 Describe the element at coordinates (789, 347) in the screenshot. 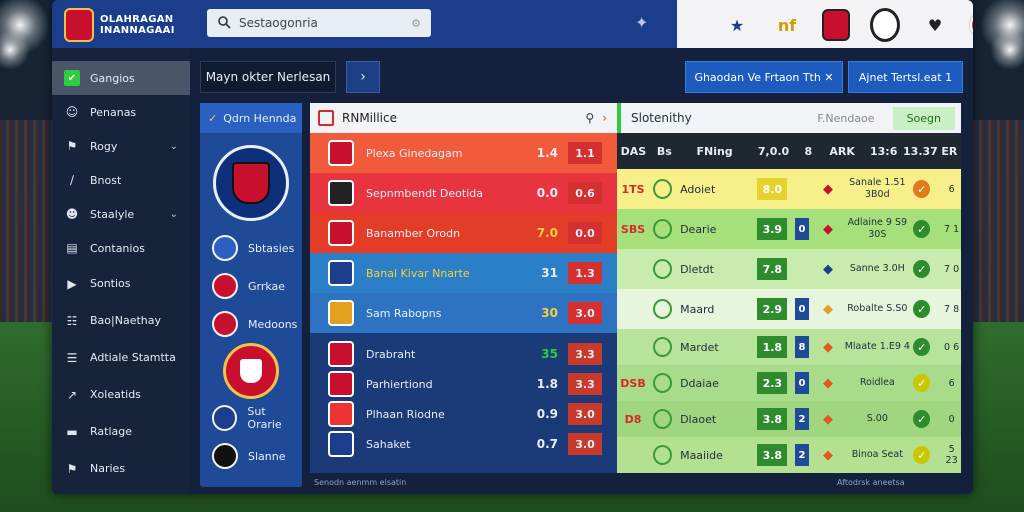

I see `stats-row: Mardet 1.8 8 ◆ Mlaate 1.E9 4 ✓ 0 6` at that location.